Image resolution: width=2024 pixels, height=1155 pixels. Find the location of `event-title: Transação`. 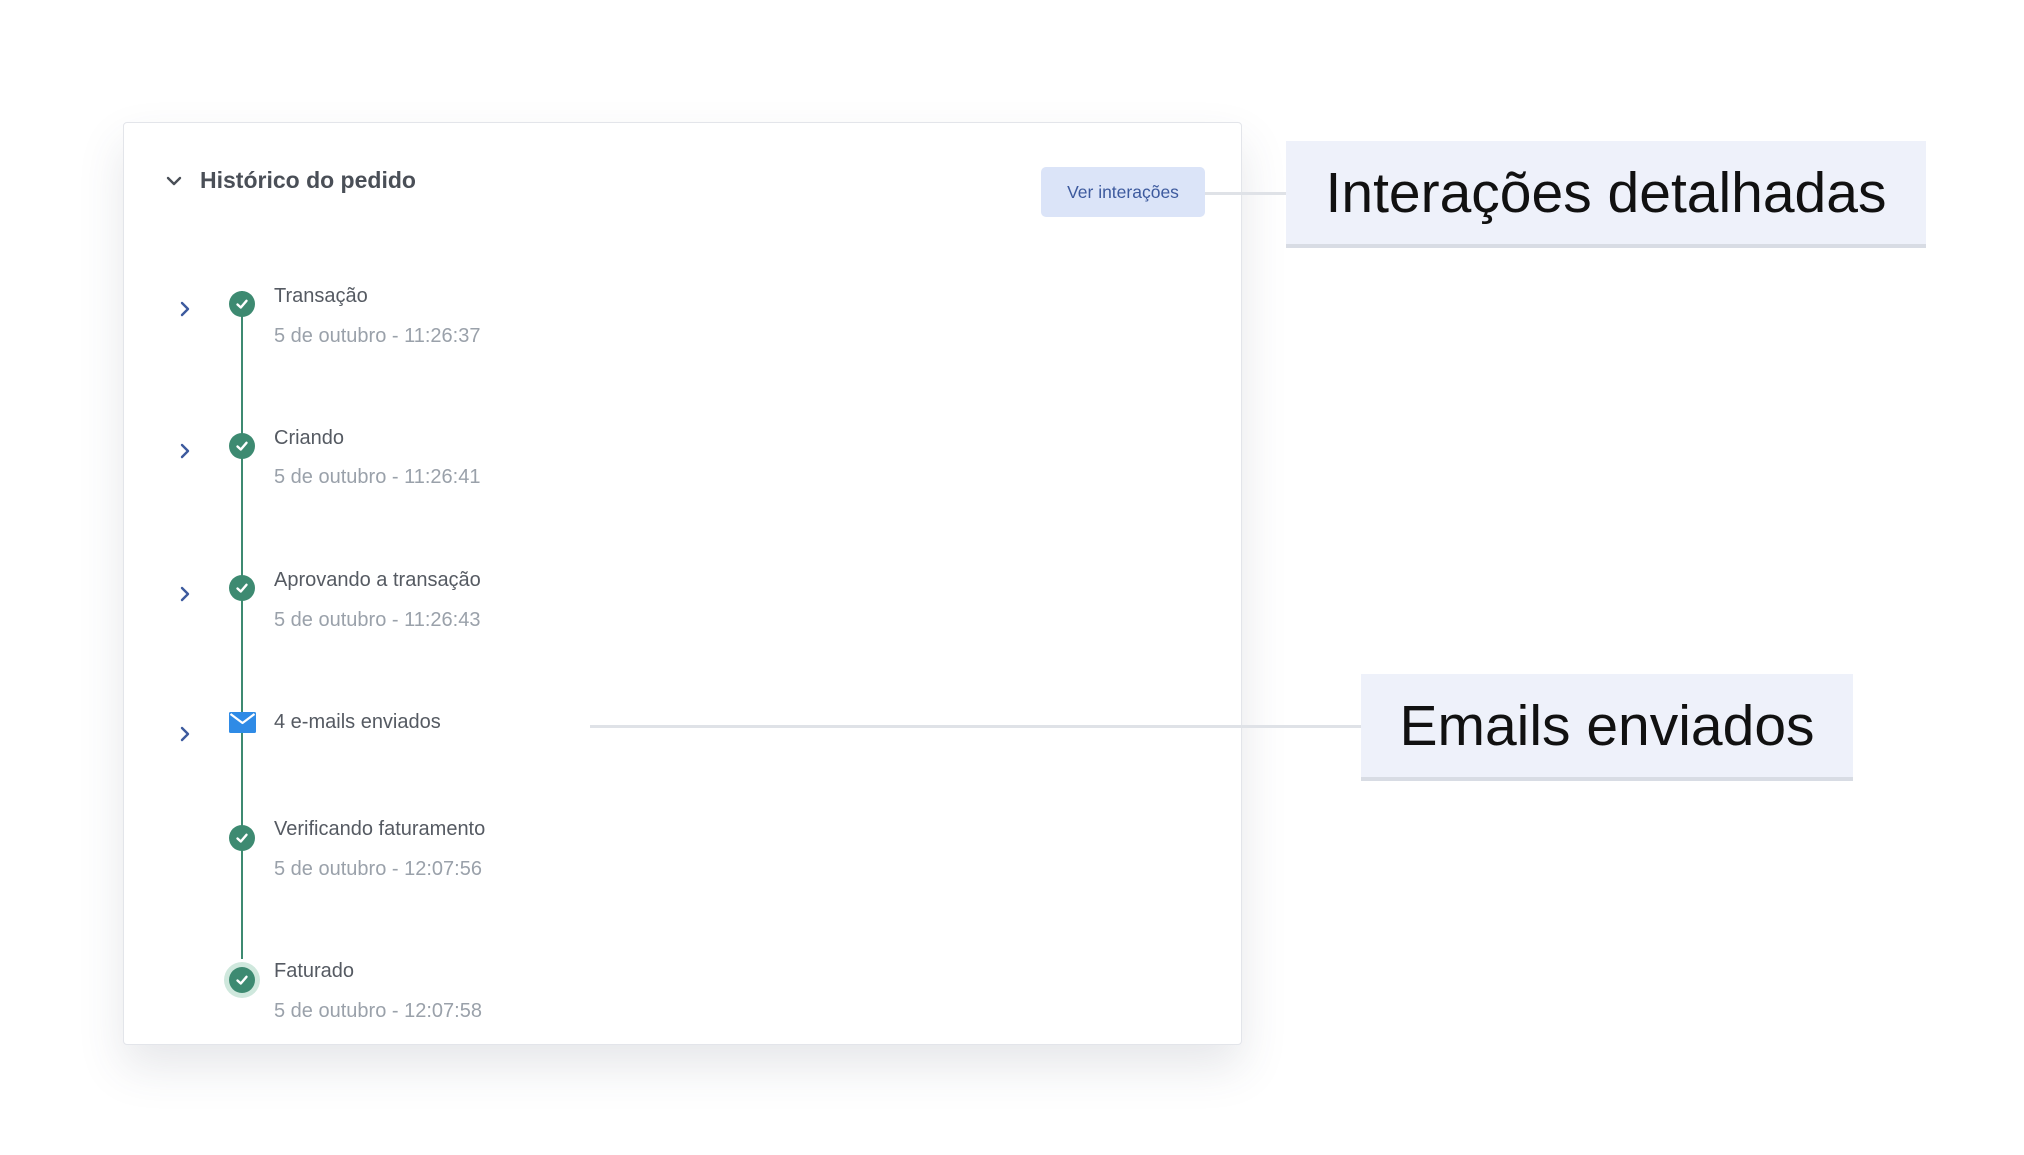

event-title: Transação is located at coordinates (321, 296).